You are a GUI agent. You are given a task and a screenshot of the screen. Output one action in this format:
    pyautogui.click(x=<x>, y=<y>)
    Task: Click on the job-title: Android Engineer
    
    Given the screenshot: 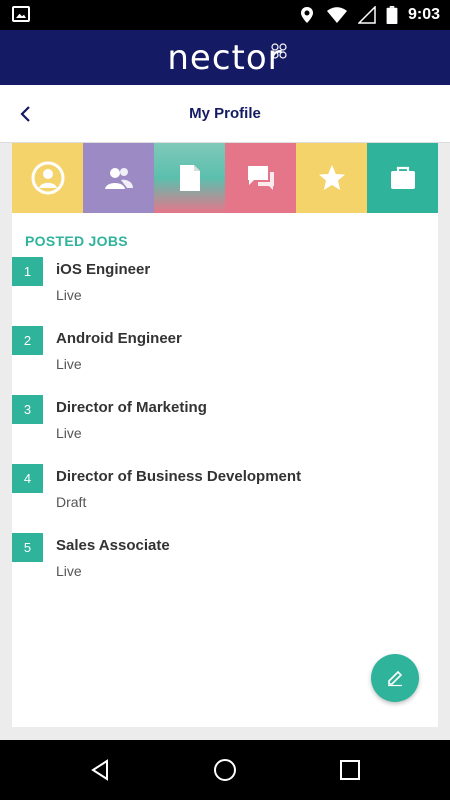 What is the action you would take?
    pyautogui.click(x=119, y=338)
    